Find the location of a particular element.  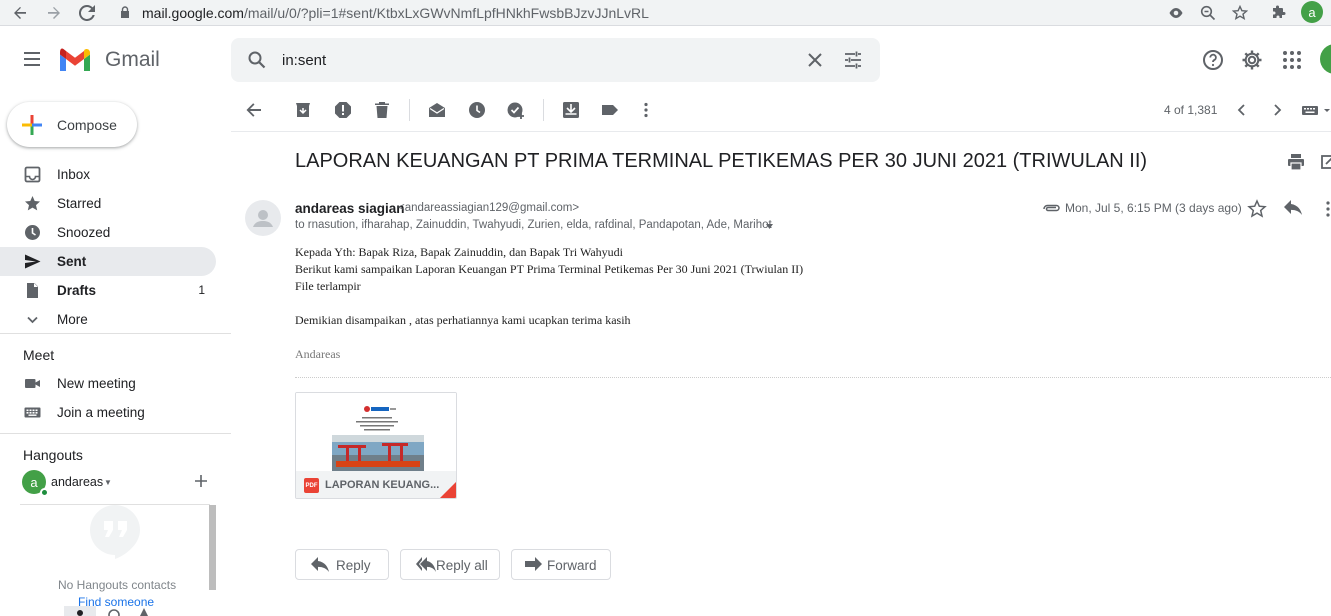

more-vert-icon is located at coordinates (646, 110).